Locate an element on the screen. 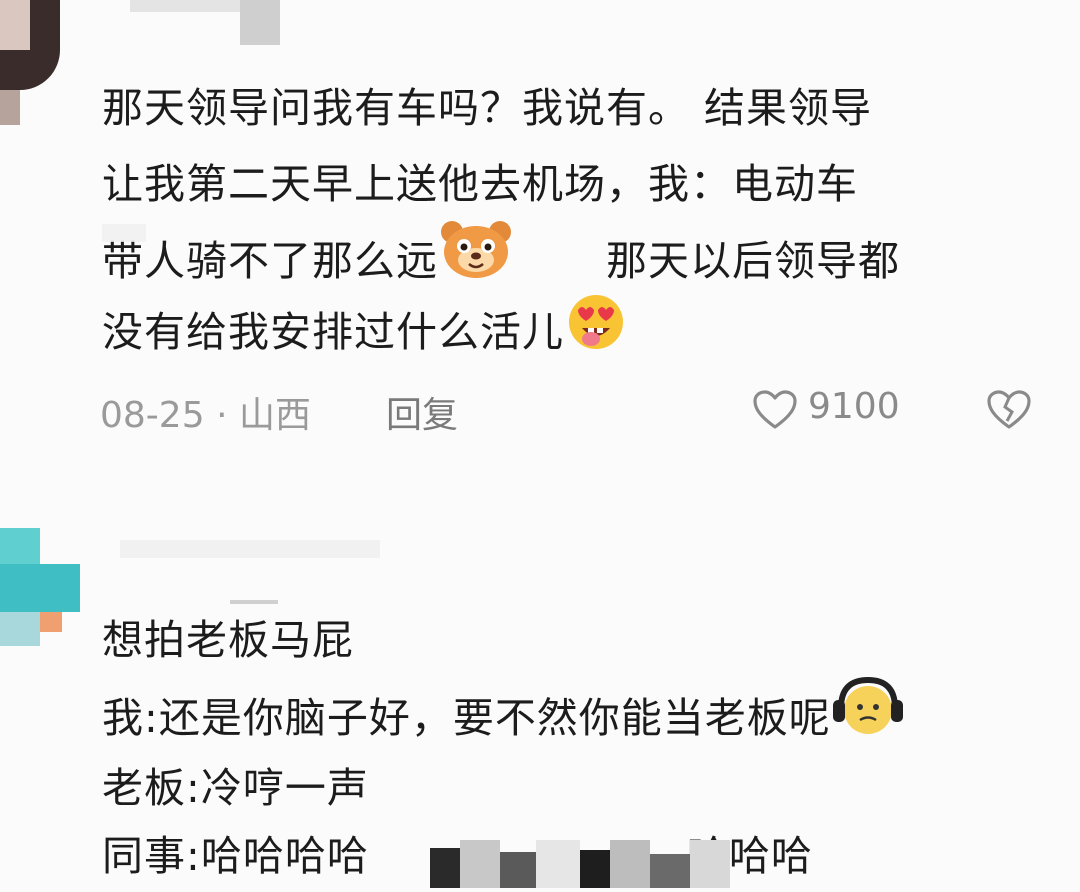 Image resolution: width=1080 pixels, height=892 pixels. like-button is located at coordinates (775, 412).